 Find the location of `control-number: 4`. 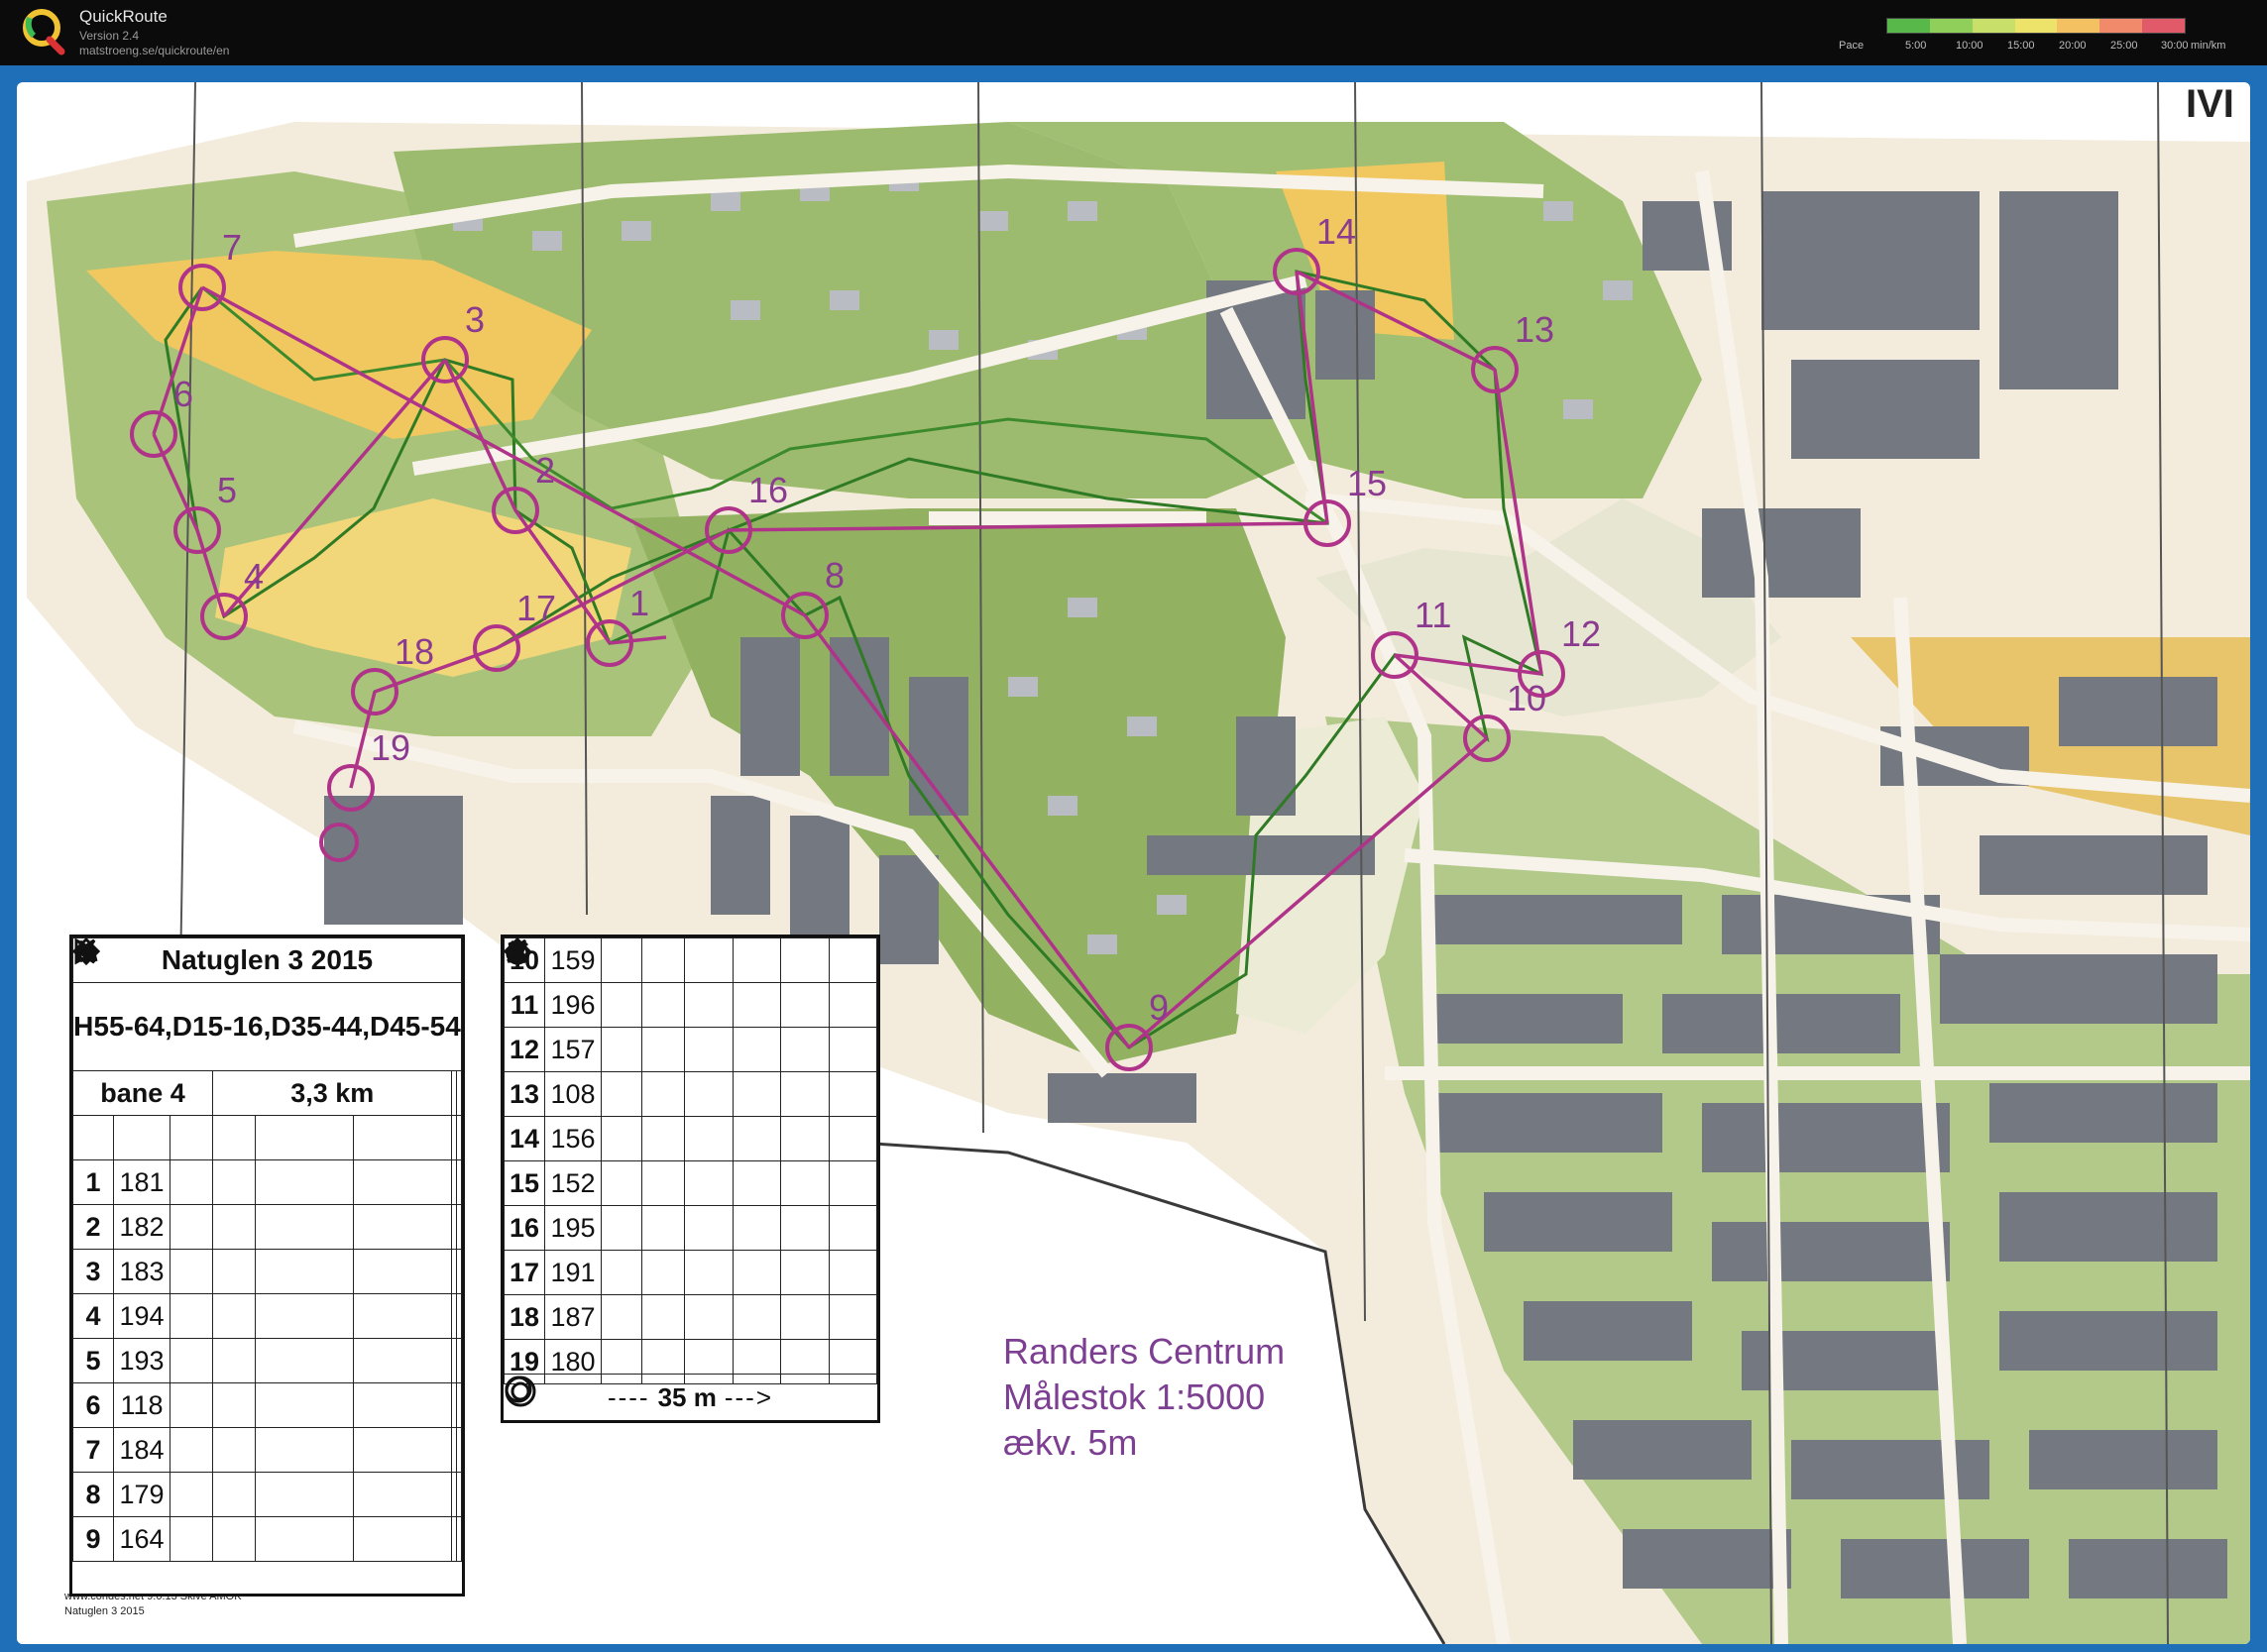

control-number: 4 is located at coordinates (254, 577).